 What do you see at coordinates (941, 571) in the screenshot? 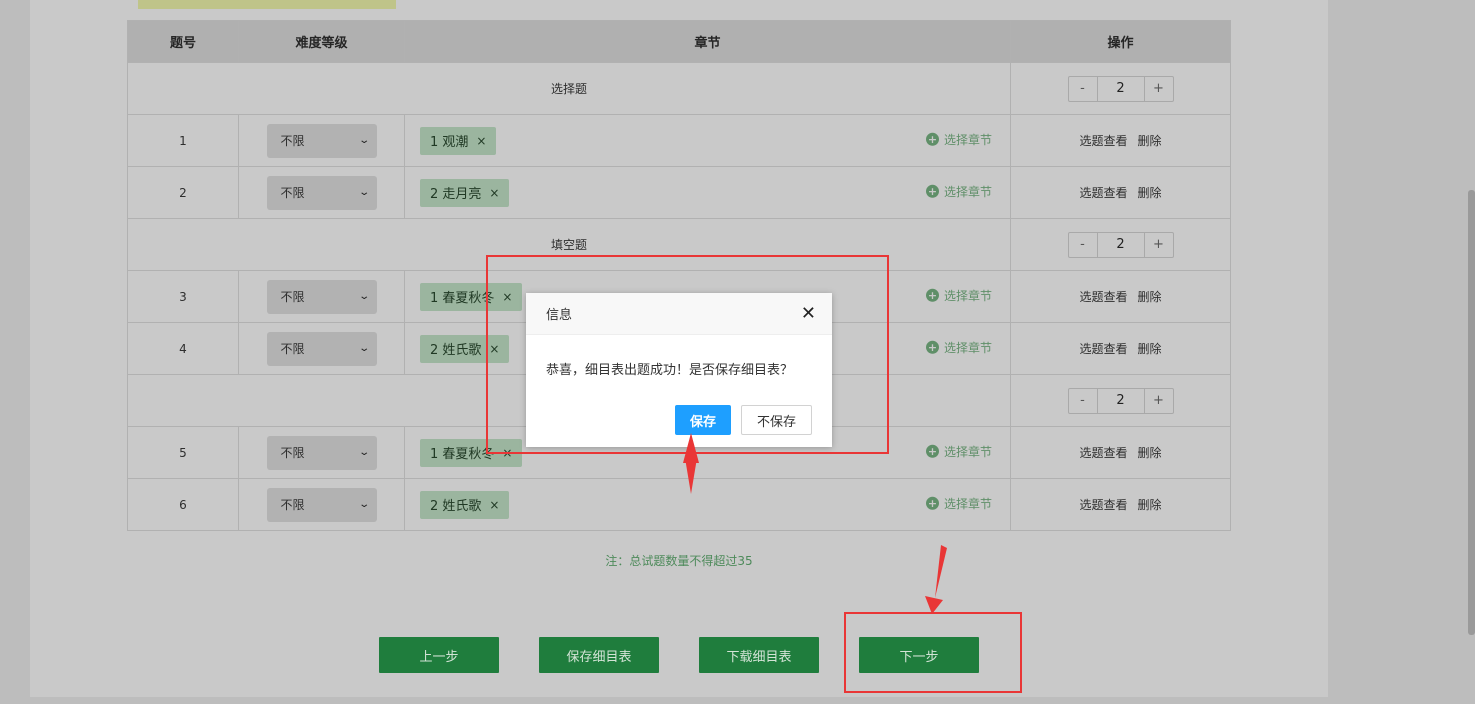
I see `annotation-arrow-down` at bounding box center [941, 571].